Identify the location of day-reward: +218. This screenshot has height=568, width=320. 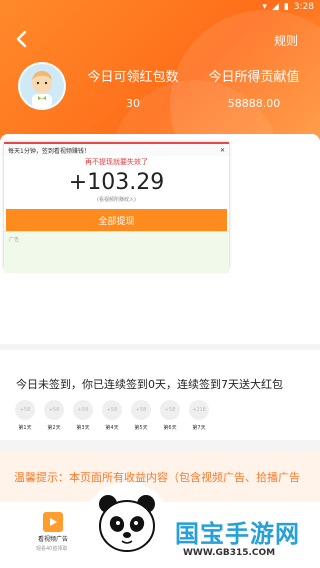
(199, 410).